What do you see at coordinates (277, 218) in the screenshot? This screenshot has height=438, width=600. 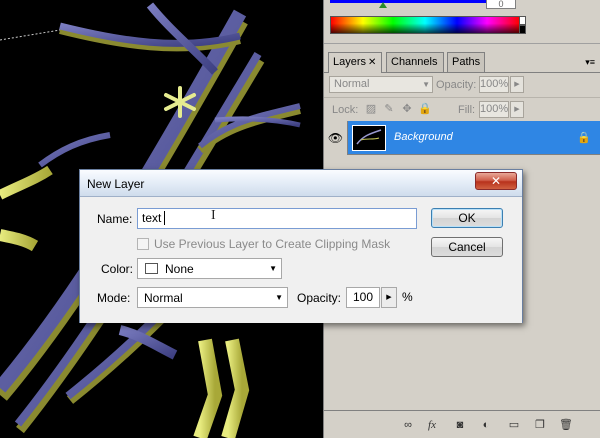 I see `layer-name-input: text` at bounding box center [277, 218].